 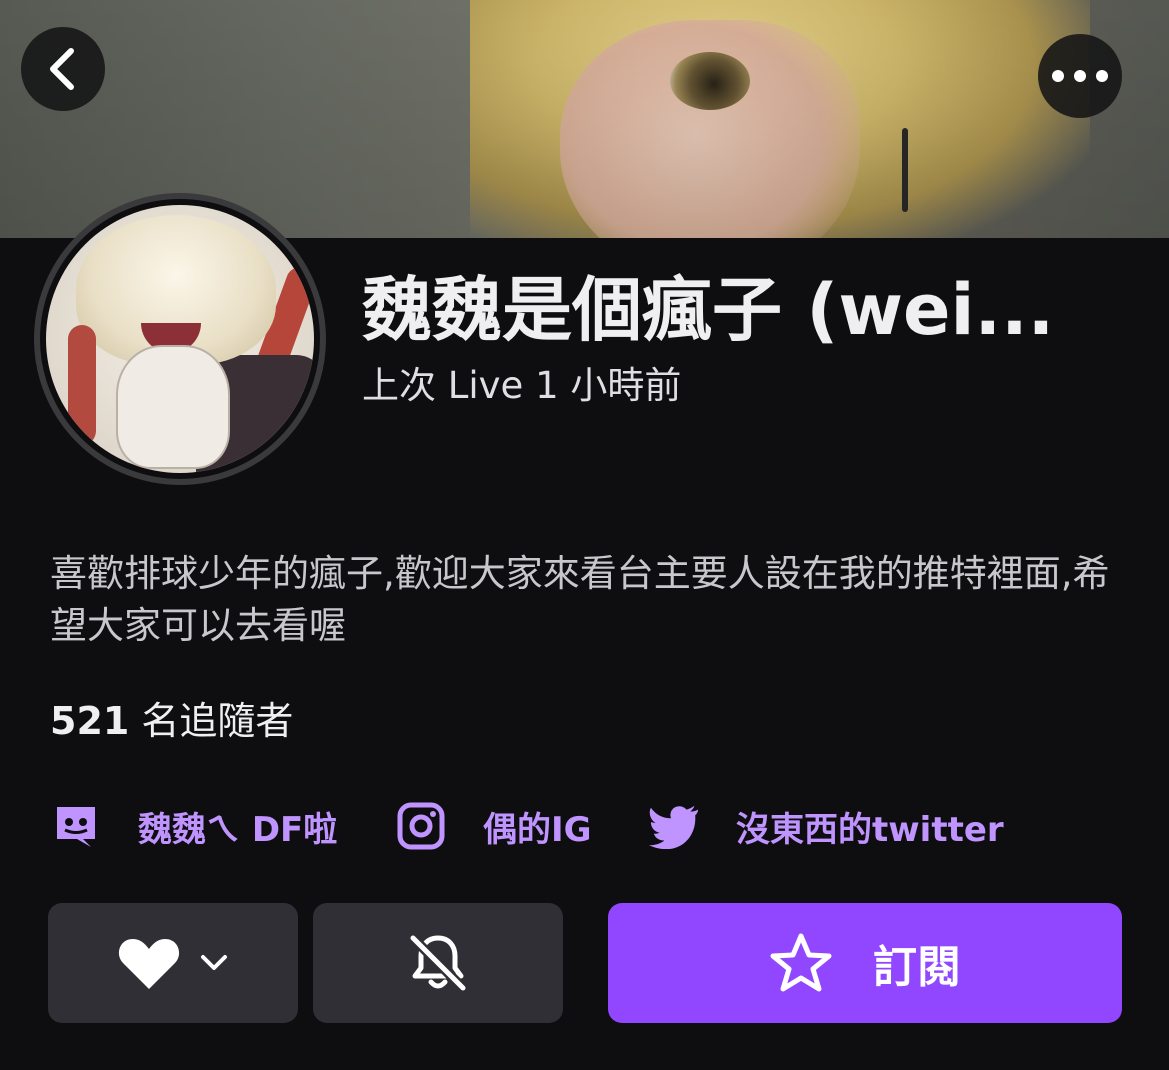 I want to click on avatar, so click(x=180, y=339).